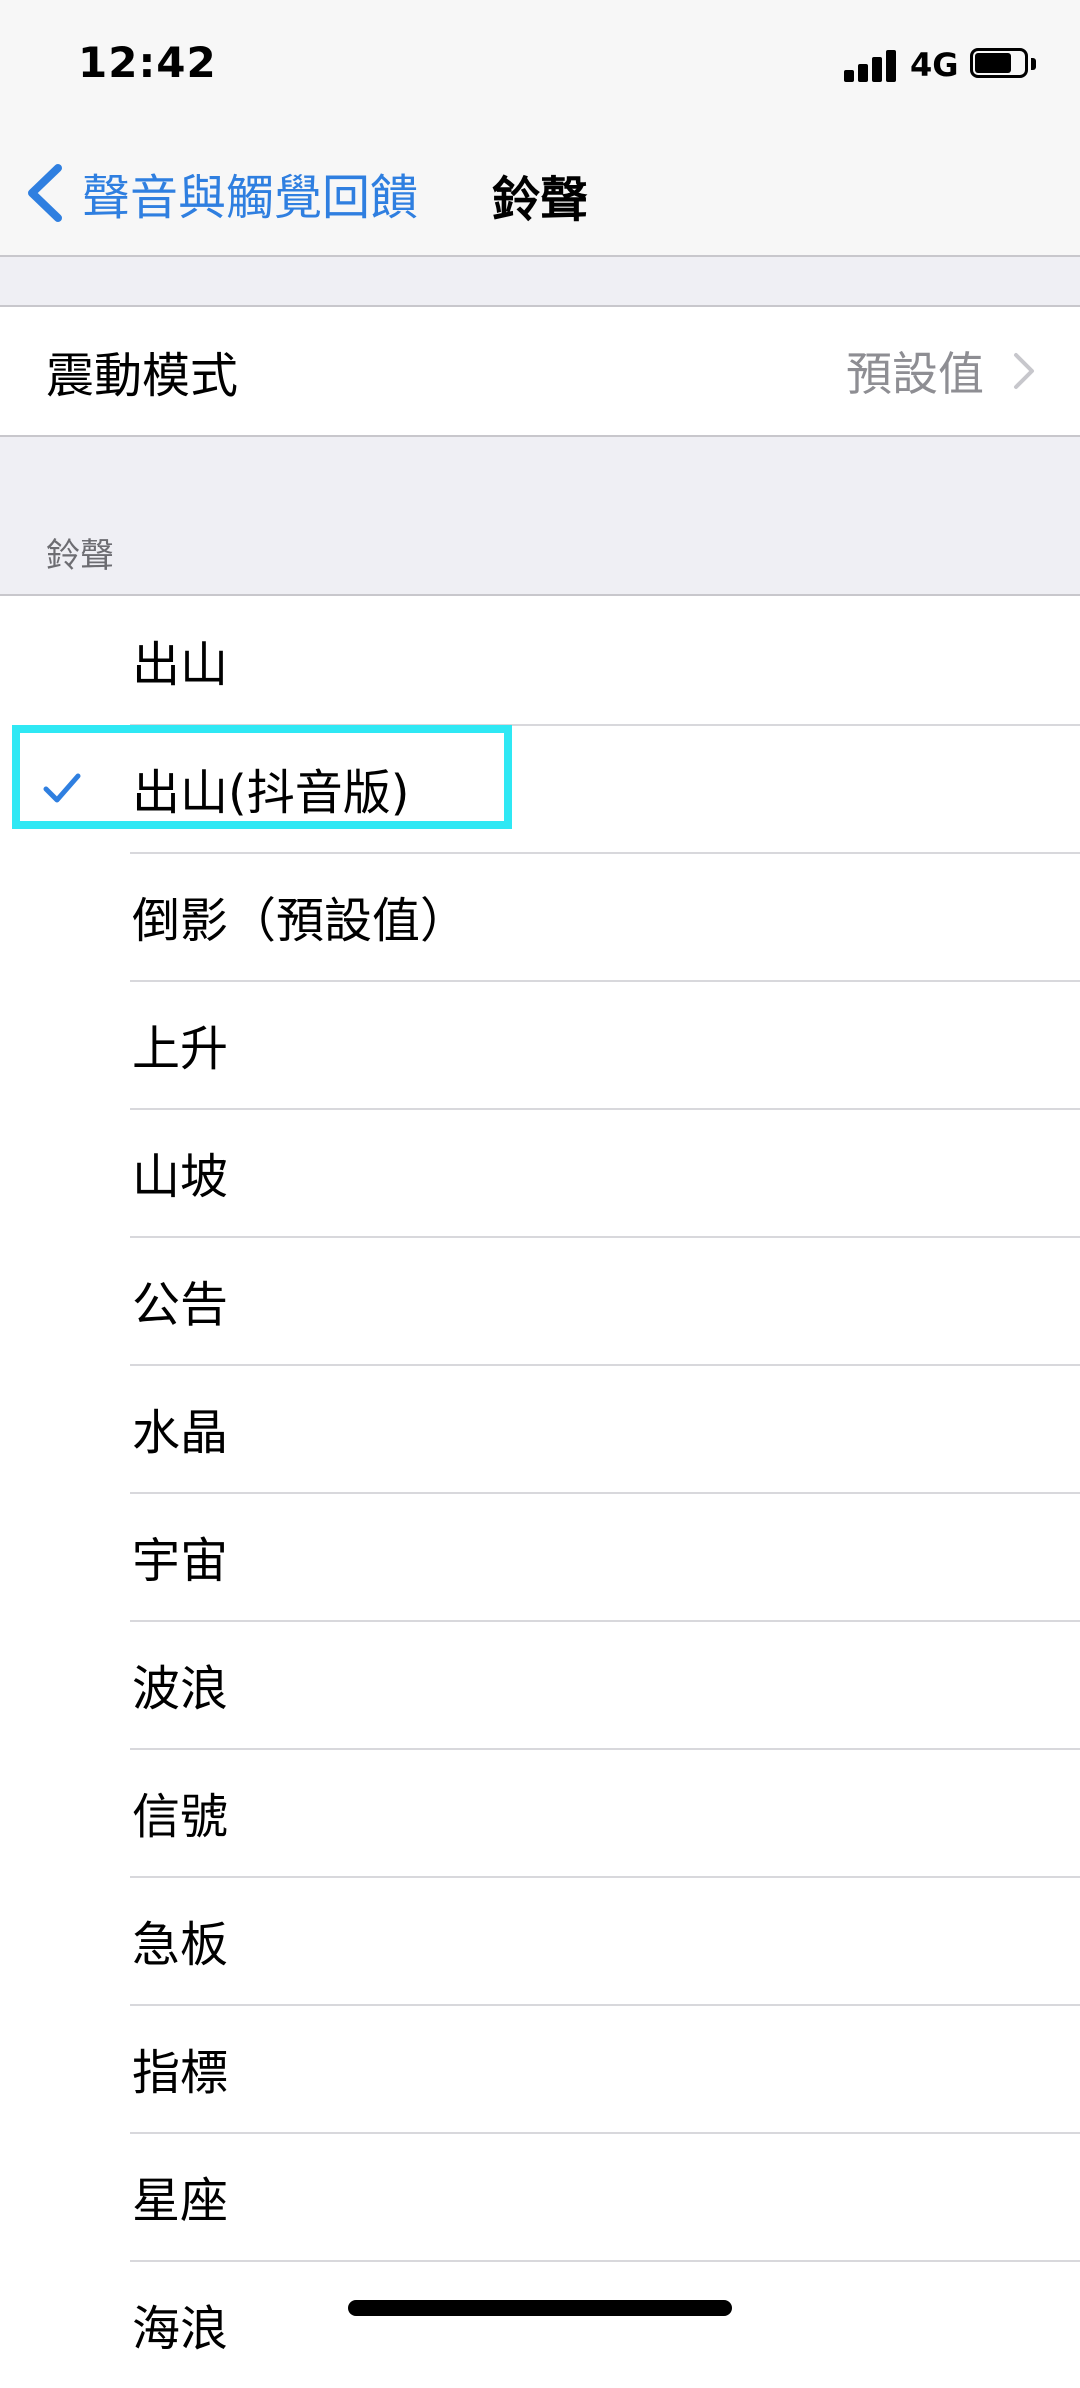 Image resolution: width=1080 pixels, height=2388 pixels. What do you see at coordinates (540, 1172) in the screenshot?
I see `ringtone-item: 山坡` at bounding box center [540, 1172].